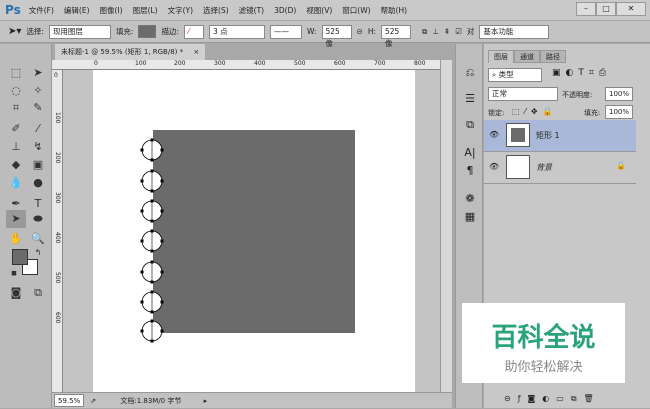  I want to click on tab-channels: 通道, so click(527, 56).